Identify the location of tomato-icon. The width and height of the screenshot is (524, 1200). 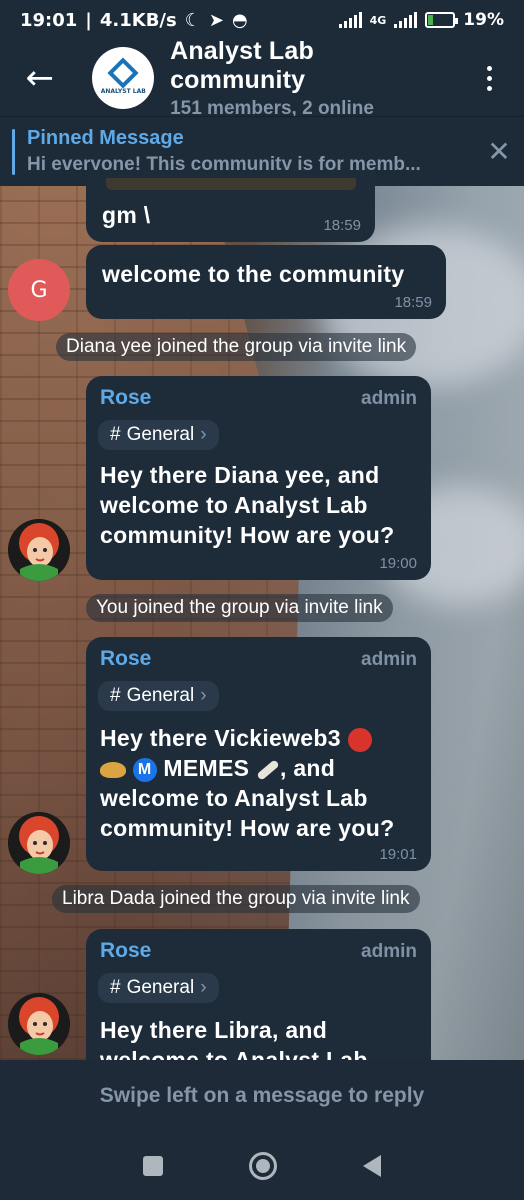
(359, 739).